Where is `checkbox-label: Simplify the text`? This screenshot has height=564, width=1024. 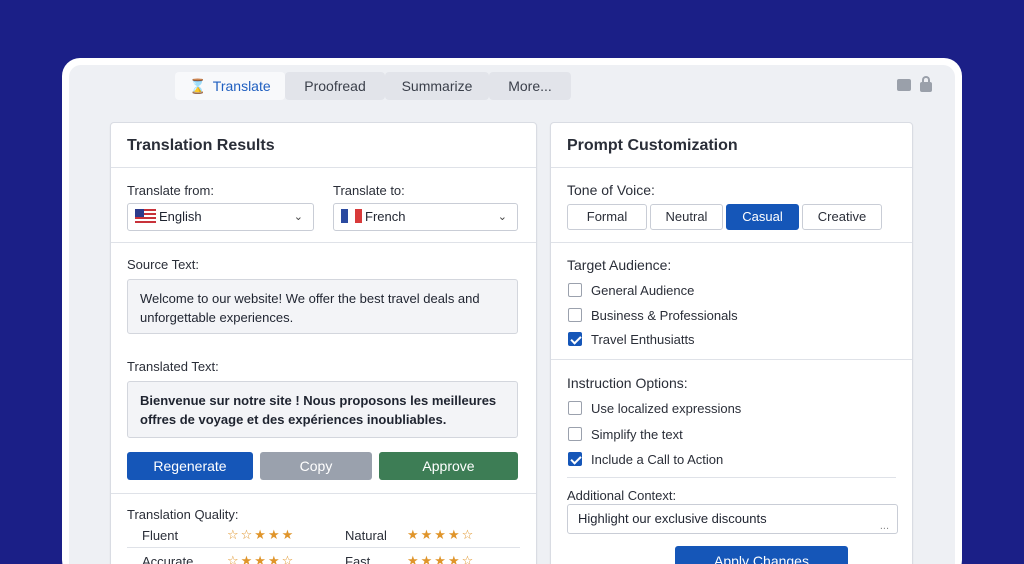
checkbox-label: Simplify the text is located at coordinates (637, 434).